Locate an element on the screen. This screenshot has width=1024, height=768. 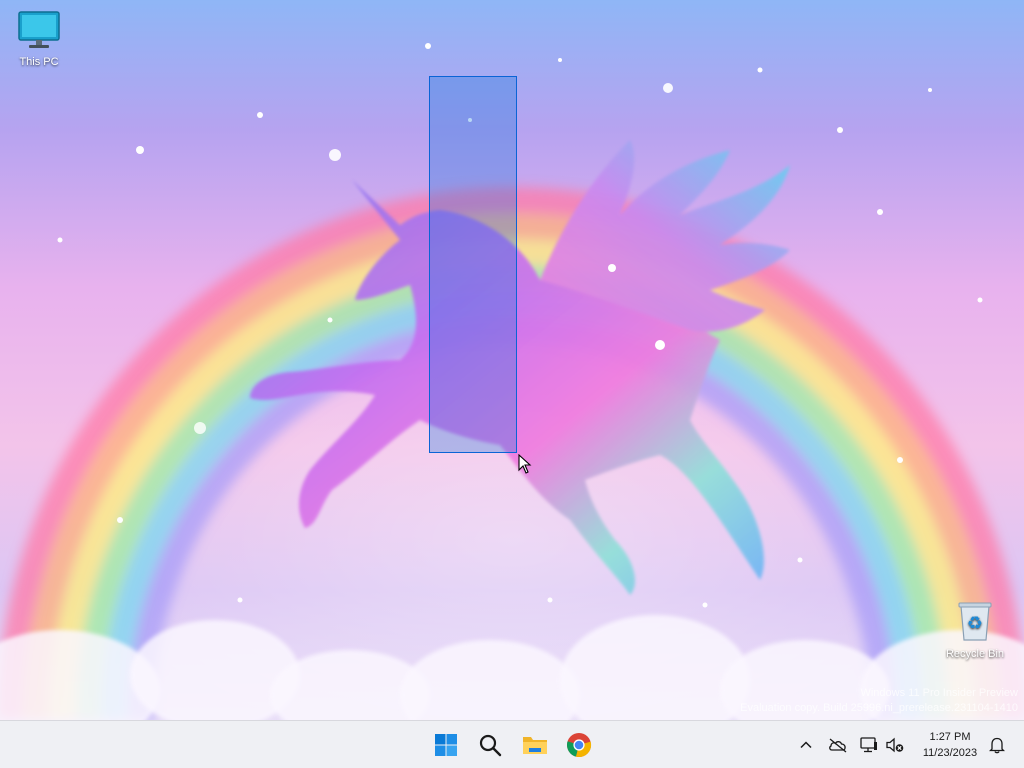
windows-start-icon is located at coordinates (446, 745).